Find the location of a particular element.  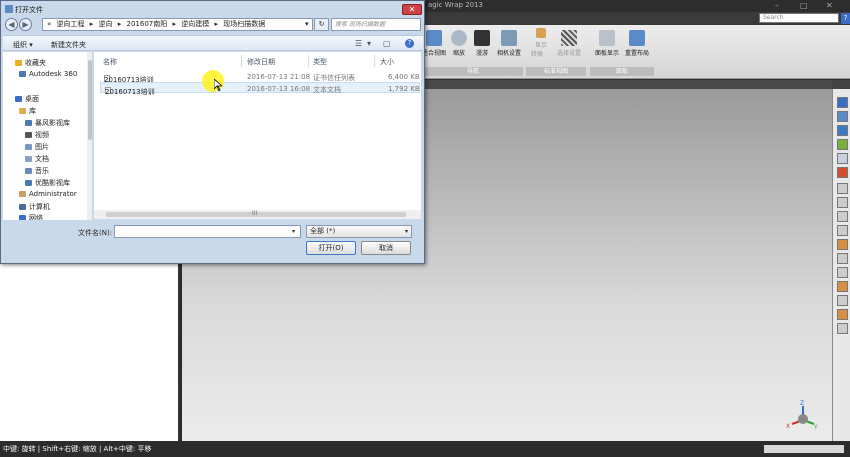

column-header-type: 类型 is located at coordinates (320, 62).